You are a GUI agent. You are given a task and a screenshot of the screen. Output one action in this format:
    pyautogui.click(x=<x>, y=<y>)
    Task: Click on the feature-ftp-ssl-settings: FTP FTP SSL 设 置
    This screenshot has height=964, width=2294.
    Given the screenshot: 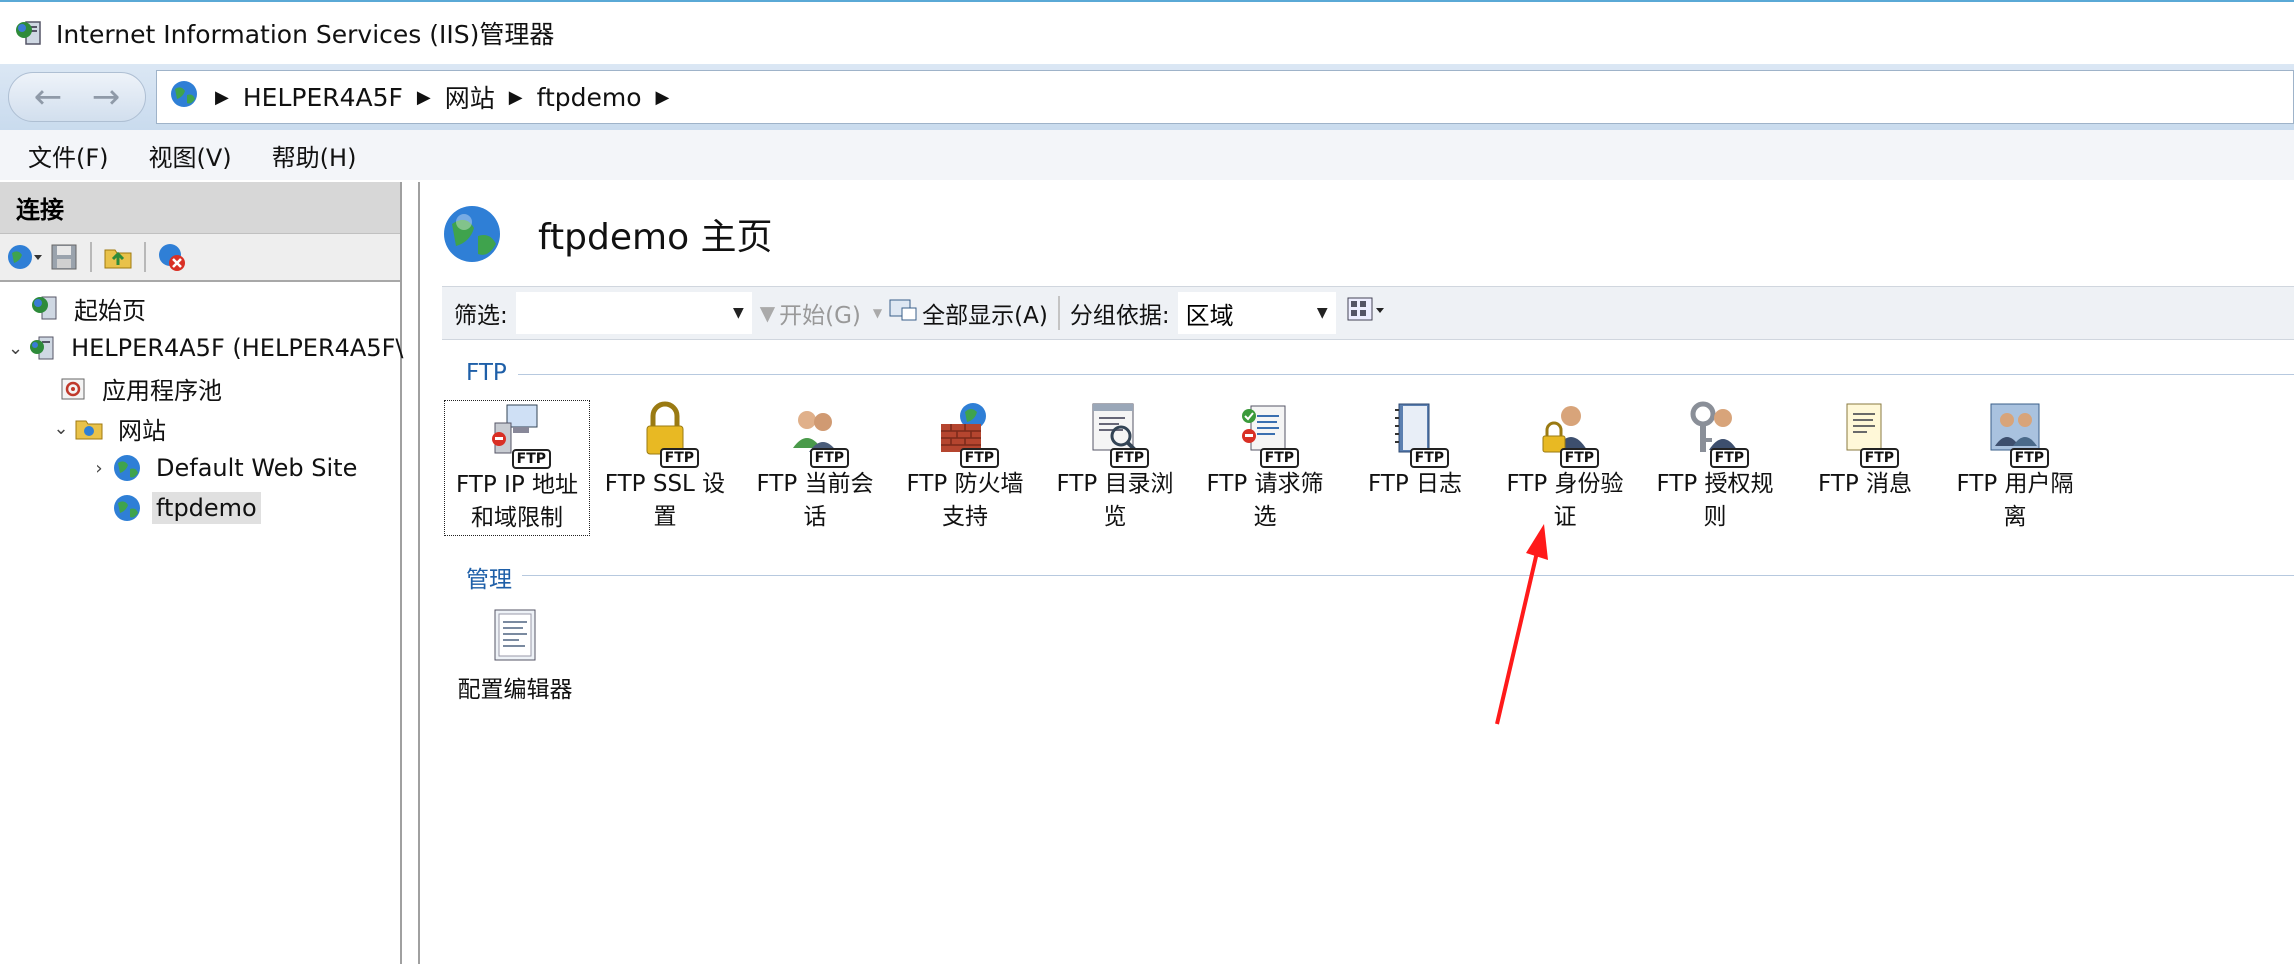 What is the action you would take?
    pyautogui.click(x=665, y=467)
    